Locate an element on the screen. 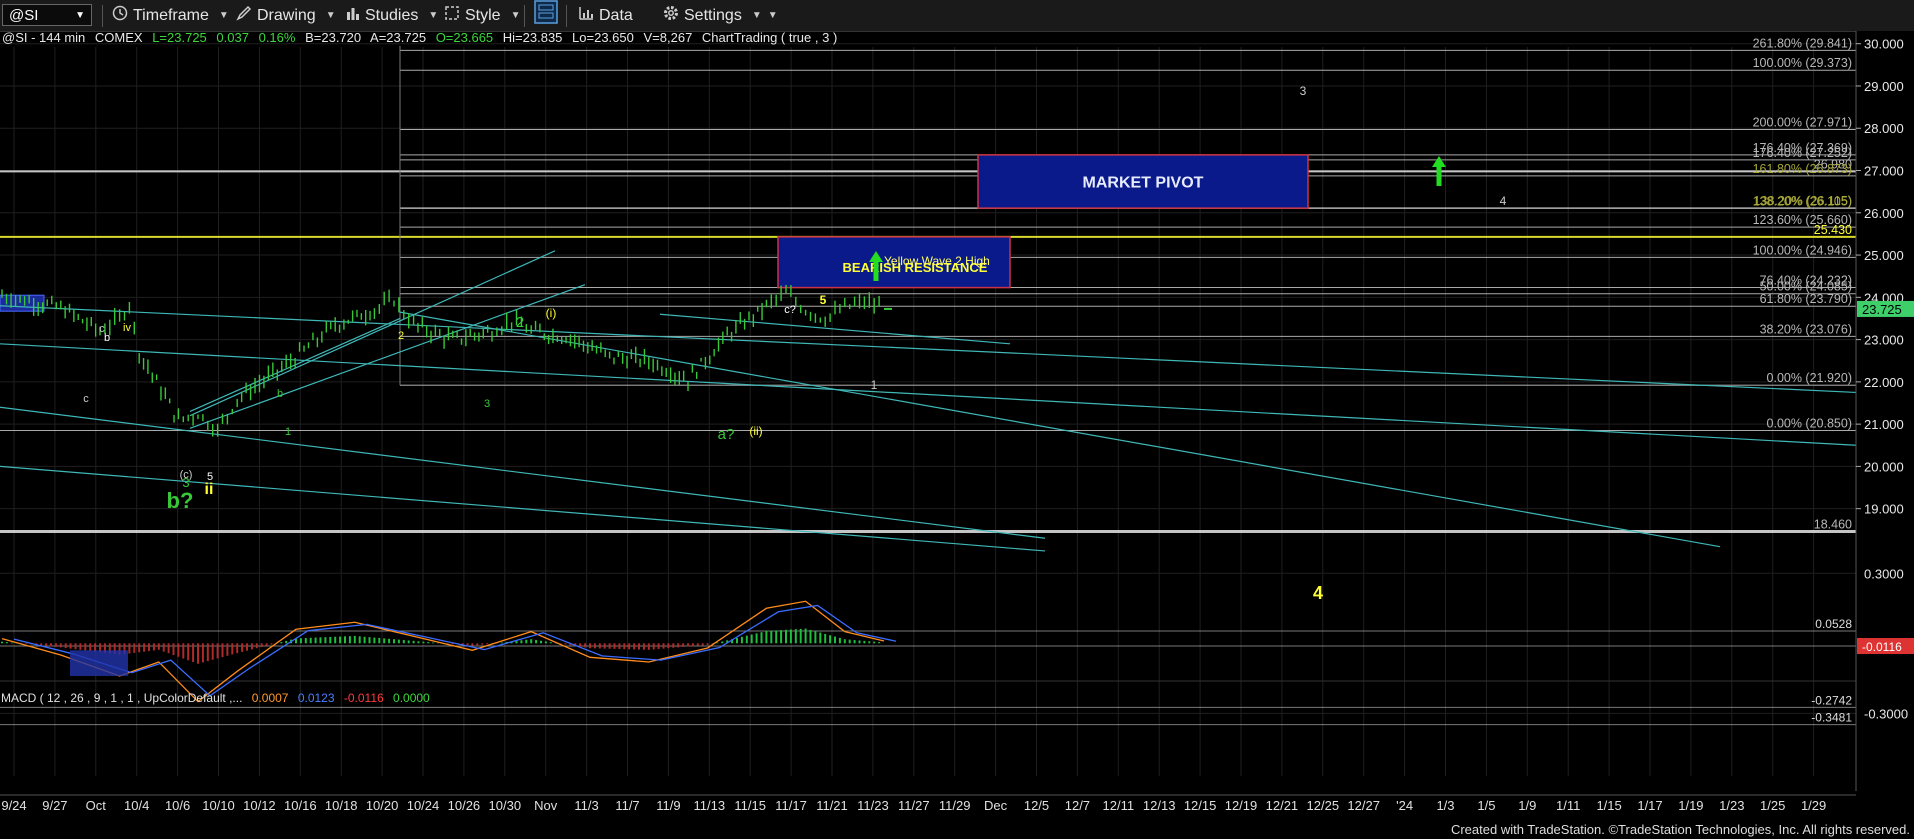 The height and width of the screenshot is (839, 1914). studies-label: Studies is located at coordinates (392, 15).